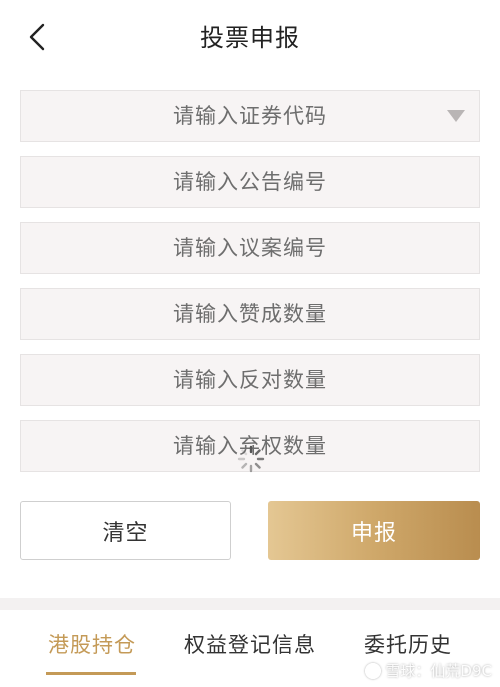 Image resolution: width=500 pixels, height=687 pixels. Describe the element at coordinates (374, 530) in the screenshot. I see `submit-button: 申报` at that location.